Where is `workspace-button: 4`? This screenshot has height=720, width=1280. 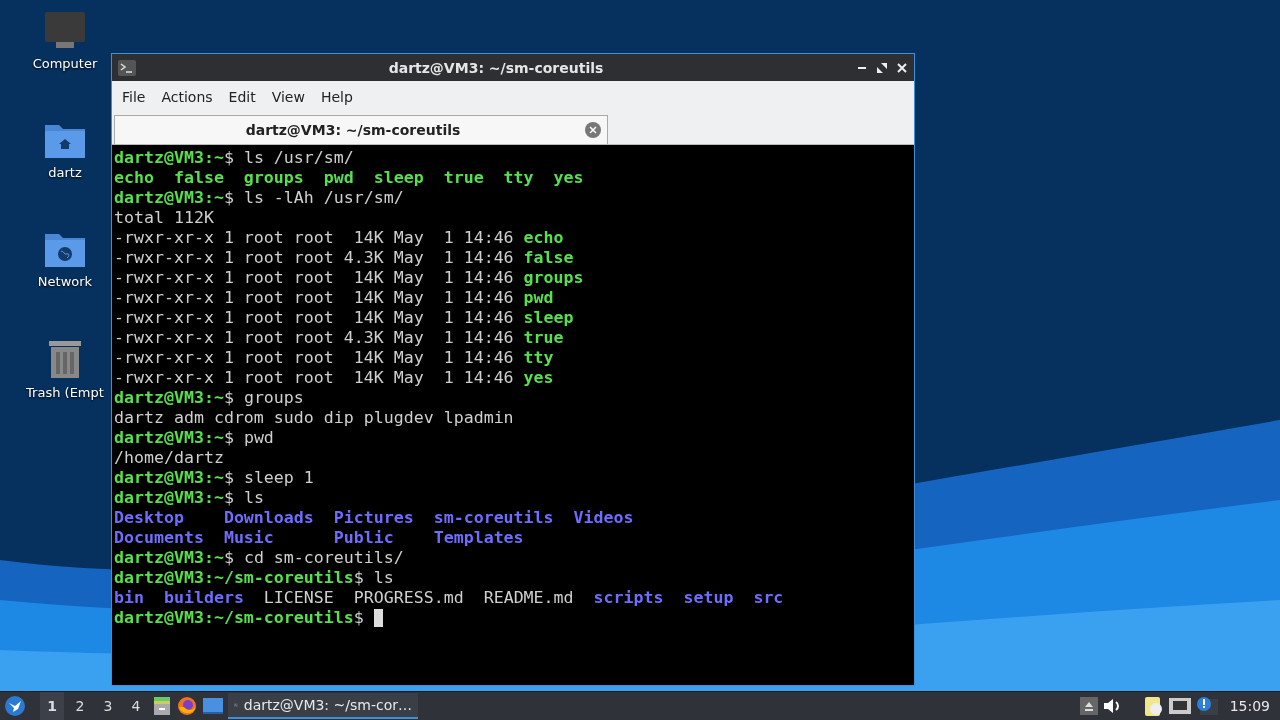
workspace-button: 4 is located at coordinates (136, 706).